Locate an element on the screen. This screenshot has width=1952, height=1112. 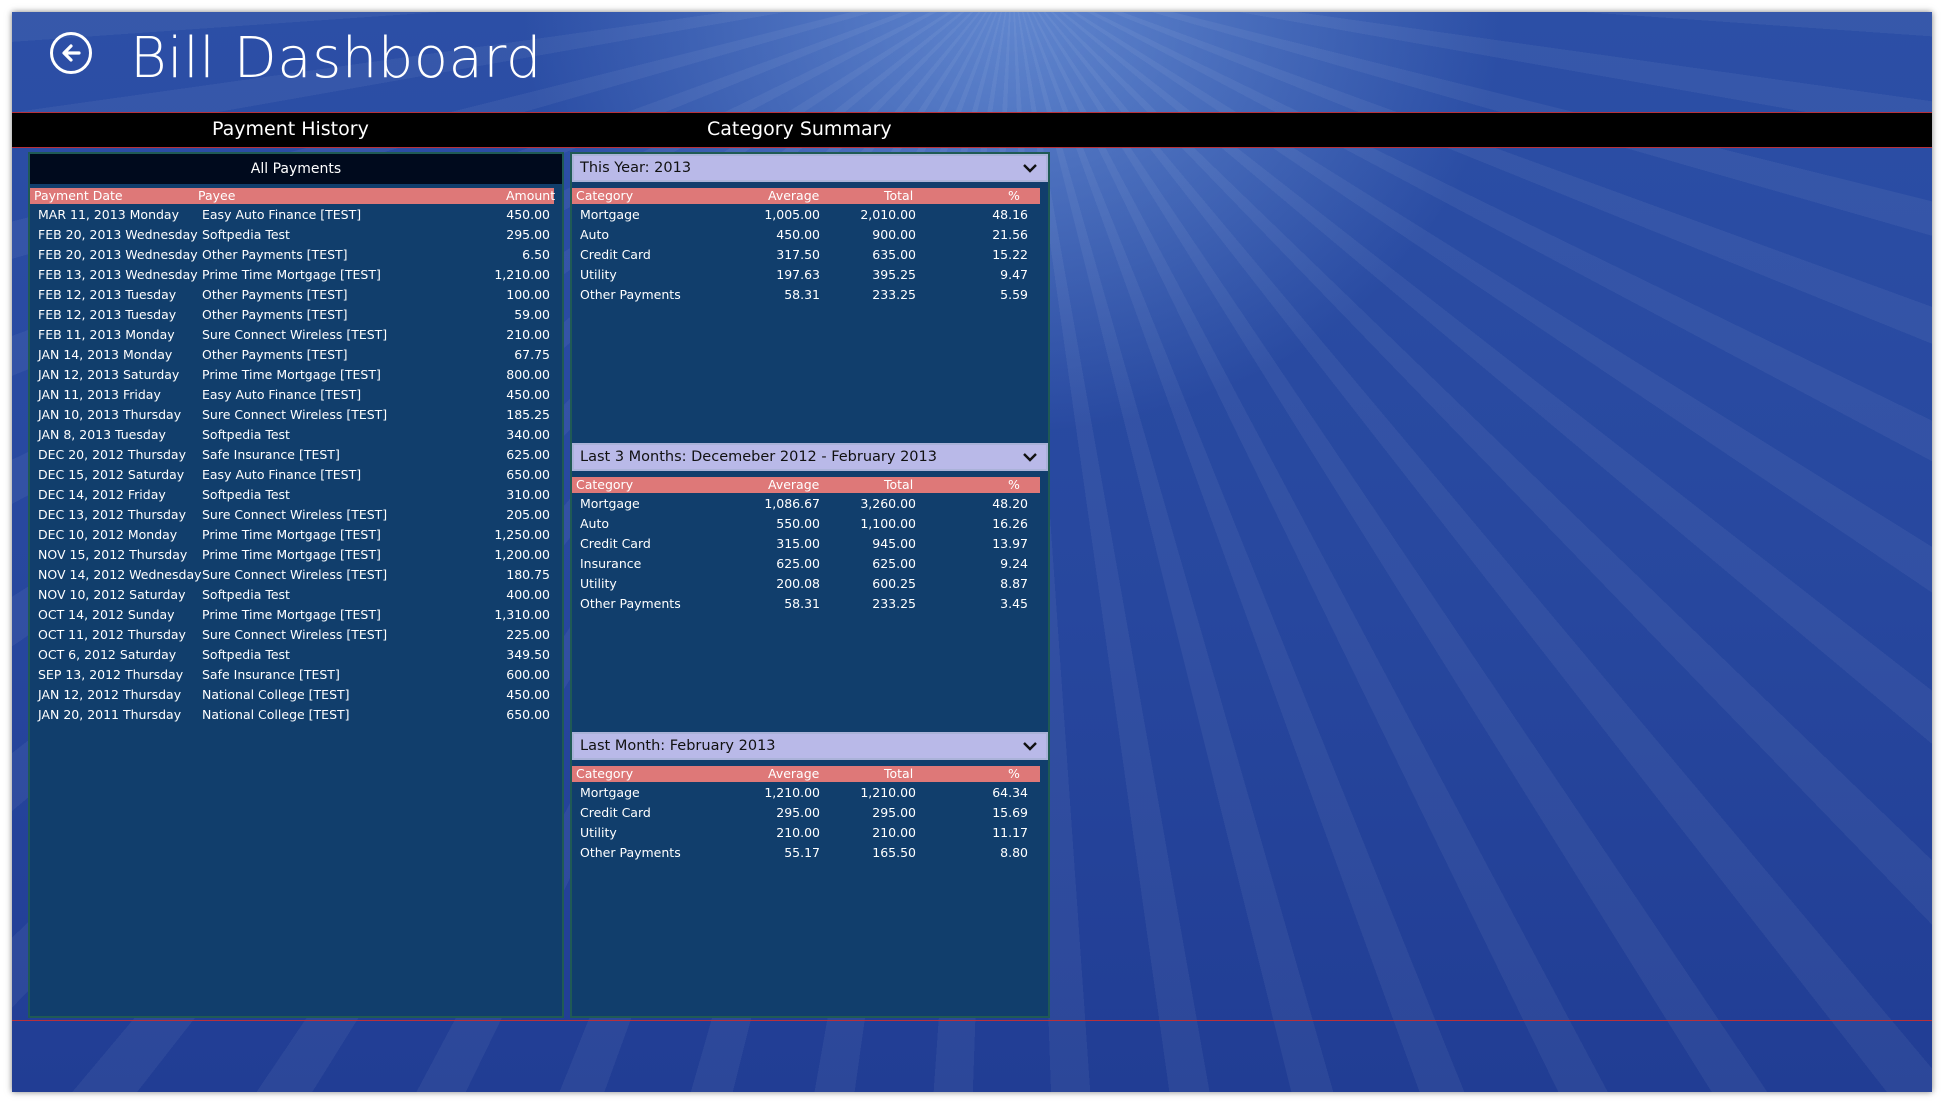
summary-row: Utility 200.08 600.25 8.87 is located at coordinates (806, 584).